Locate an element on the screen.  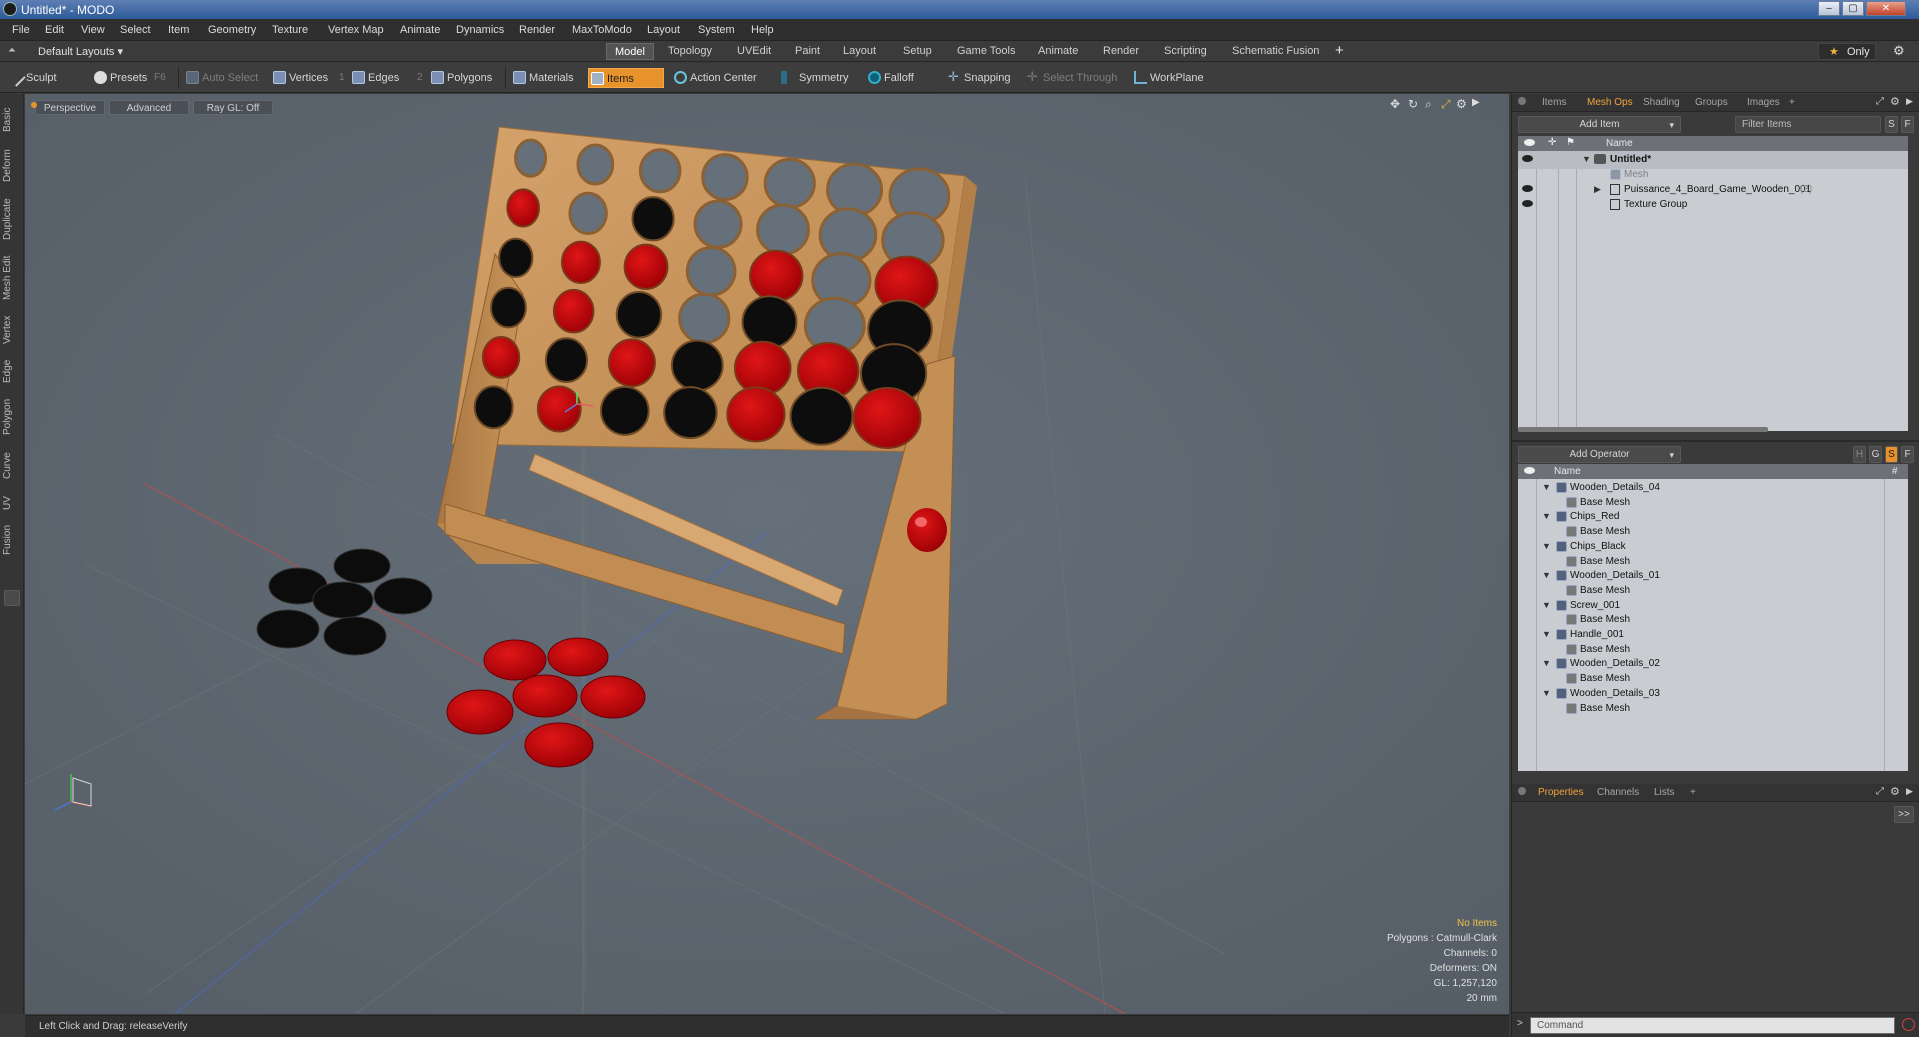
meshops-f-button: F is located at coordinates (1907, 454).